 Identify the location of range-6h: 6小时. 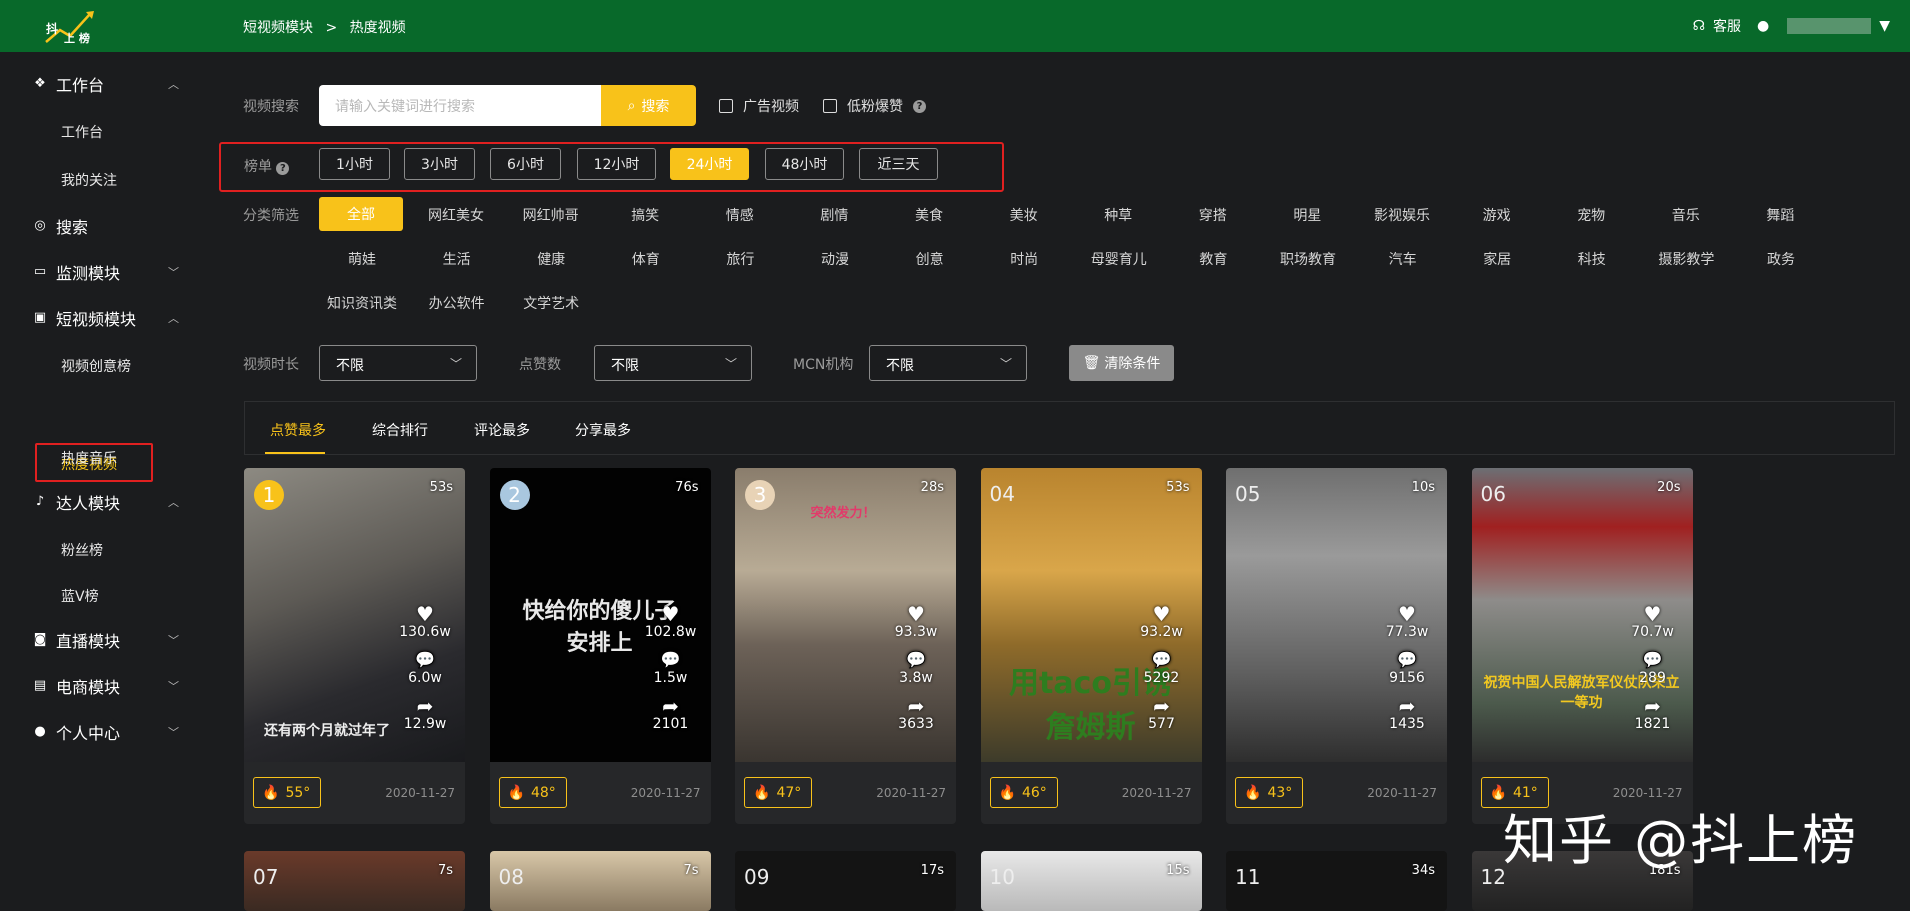
(525, 164).